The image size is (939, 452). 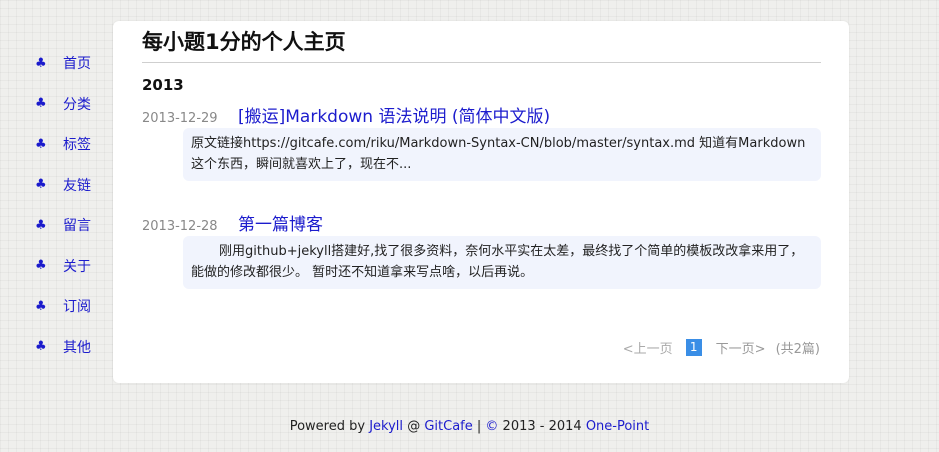 I want to click on post-date: 2013-12-29, so click(x=180, y=118).